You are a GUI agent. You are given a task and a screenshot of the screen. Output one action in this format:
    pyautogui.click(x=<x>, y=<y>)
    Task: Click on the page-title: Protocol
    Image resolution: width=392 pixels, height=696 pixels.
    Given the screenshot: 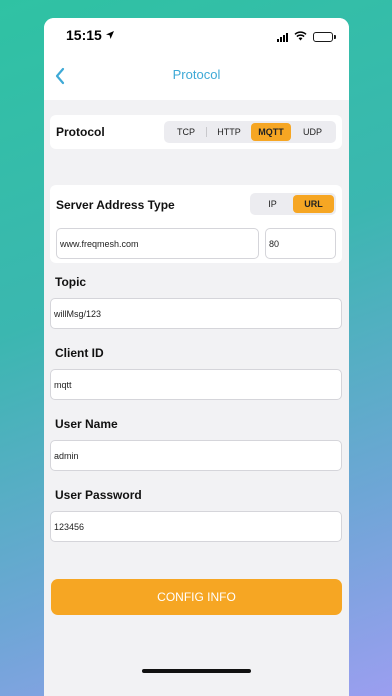 What is the action you would take?
    pyautogui.click(x=196, y=74)
    